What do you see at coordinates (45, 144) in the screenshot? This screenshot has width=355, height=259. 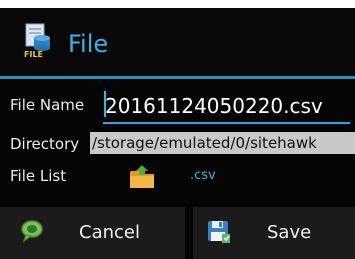 I see `directory-label: Directory` at bounding box center [45, 144].